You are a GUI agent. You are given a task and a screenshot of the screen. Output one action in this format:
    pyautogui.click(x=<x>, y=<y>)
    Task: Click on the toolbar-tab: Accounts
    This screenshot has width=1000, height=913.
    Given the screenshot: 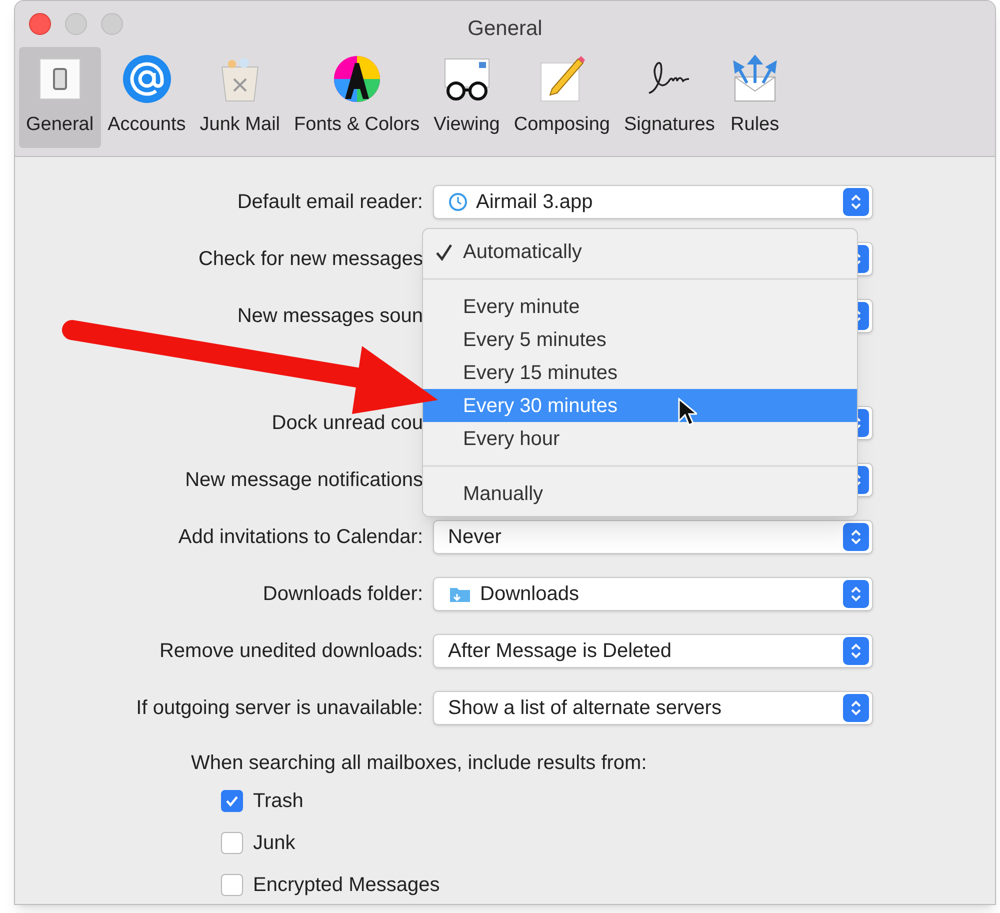 What is the action you would take?
    pyautogui.click(x=146, y=97)
    